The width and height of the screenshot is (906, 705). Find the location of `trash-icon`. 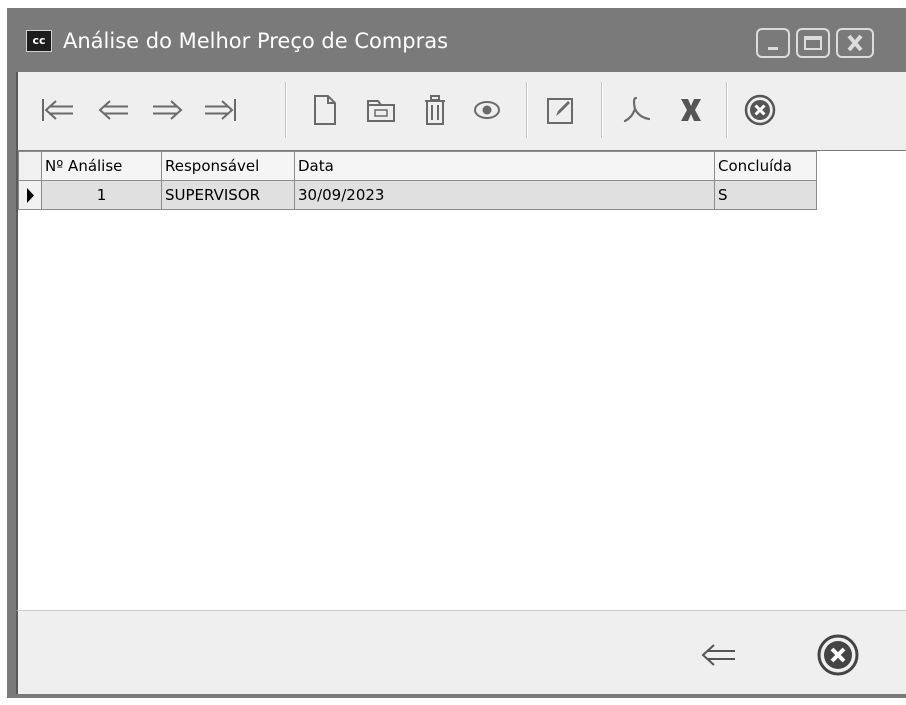

trash-icon is located at coordinates (435, 110).